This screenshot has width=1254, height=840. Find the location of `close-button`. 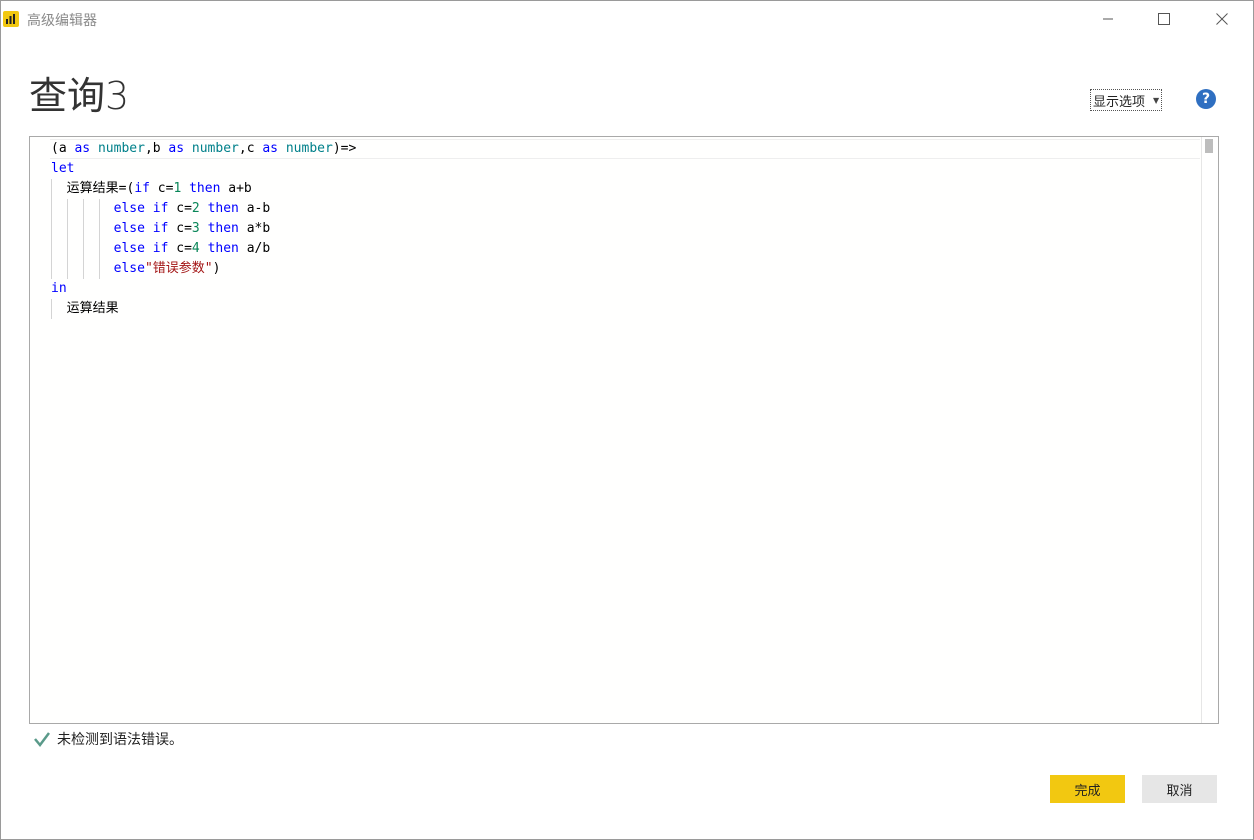

close-button is located at coordinates (1222, 19).